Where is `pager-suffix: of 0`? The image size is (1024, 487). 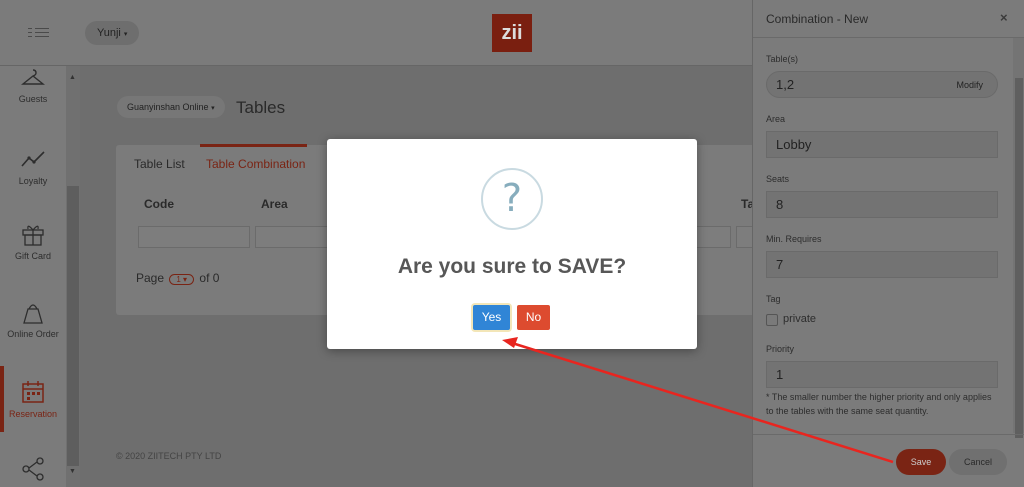 pager-suffix: of 0 is located at coordinates (209, 278).